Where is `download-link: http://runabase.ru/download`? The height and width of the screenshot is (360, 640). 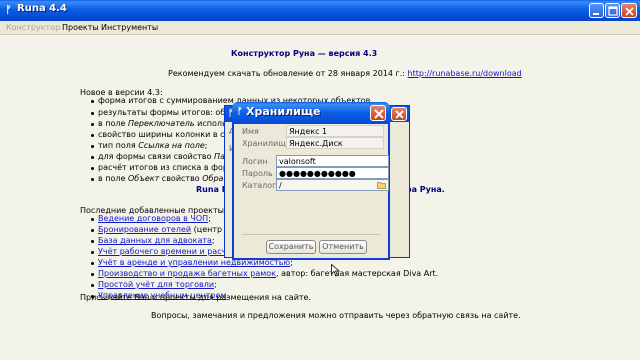
download-link: http://runabase.ru/download is located at coordinates (465, 73).